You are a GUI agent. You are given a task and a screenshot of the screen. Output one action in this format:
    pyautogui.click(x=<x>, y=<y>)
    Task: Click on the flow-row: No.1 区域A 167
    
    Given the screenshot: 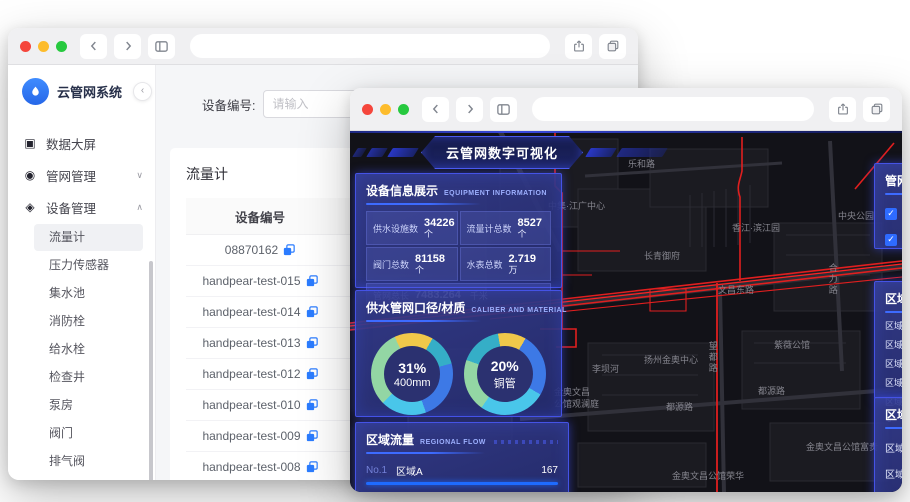 What is the action you would take?
    pyautogui.click(x=462, y=470)
    